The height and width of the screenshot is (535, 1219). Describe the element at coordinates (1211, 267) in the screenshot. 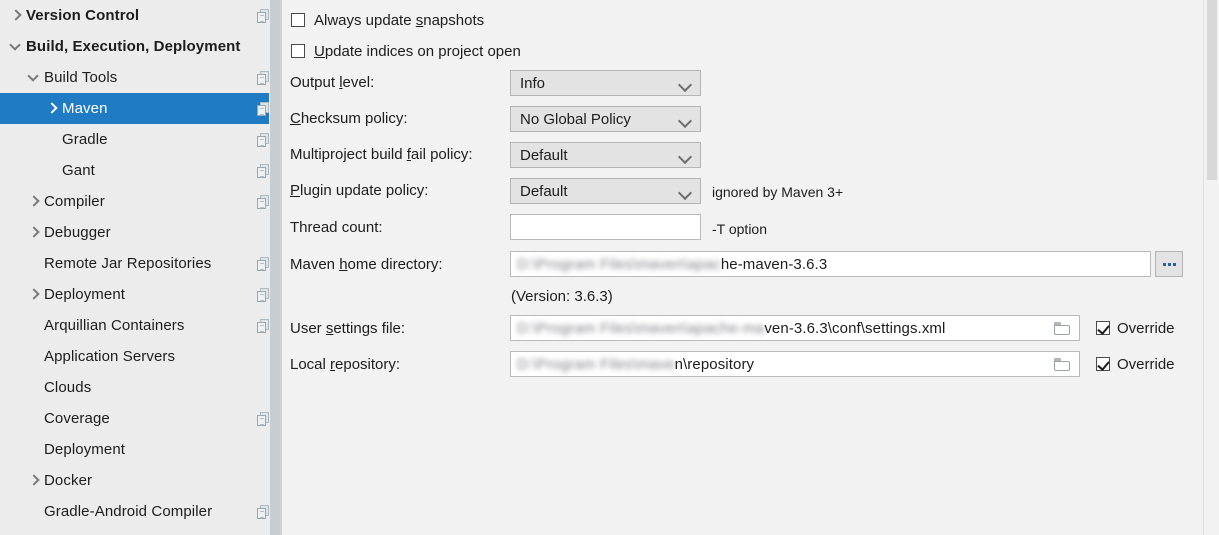

I see `main-scrollbar` at that location.